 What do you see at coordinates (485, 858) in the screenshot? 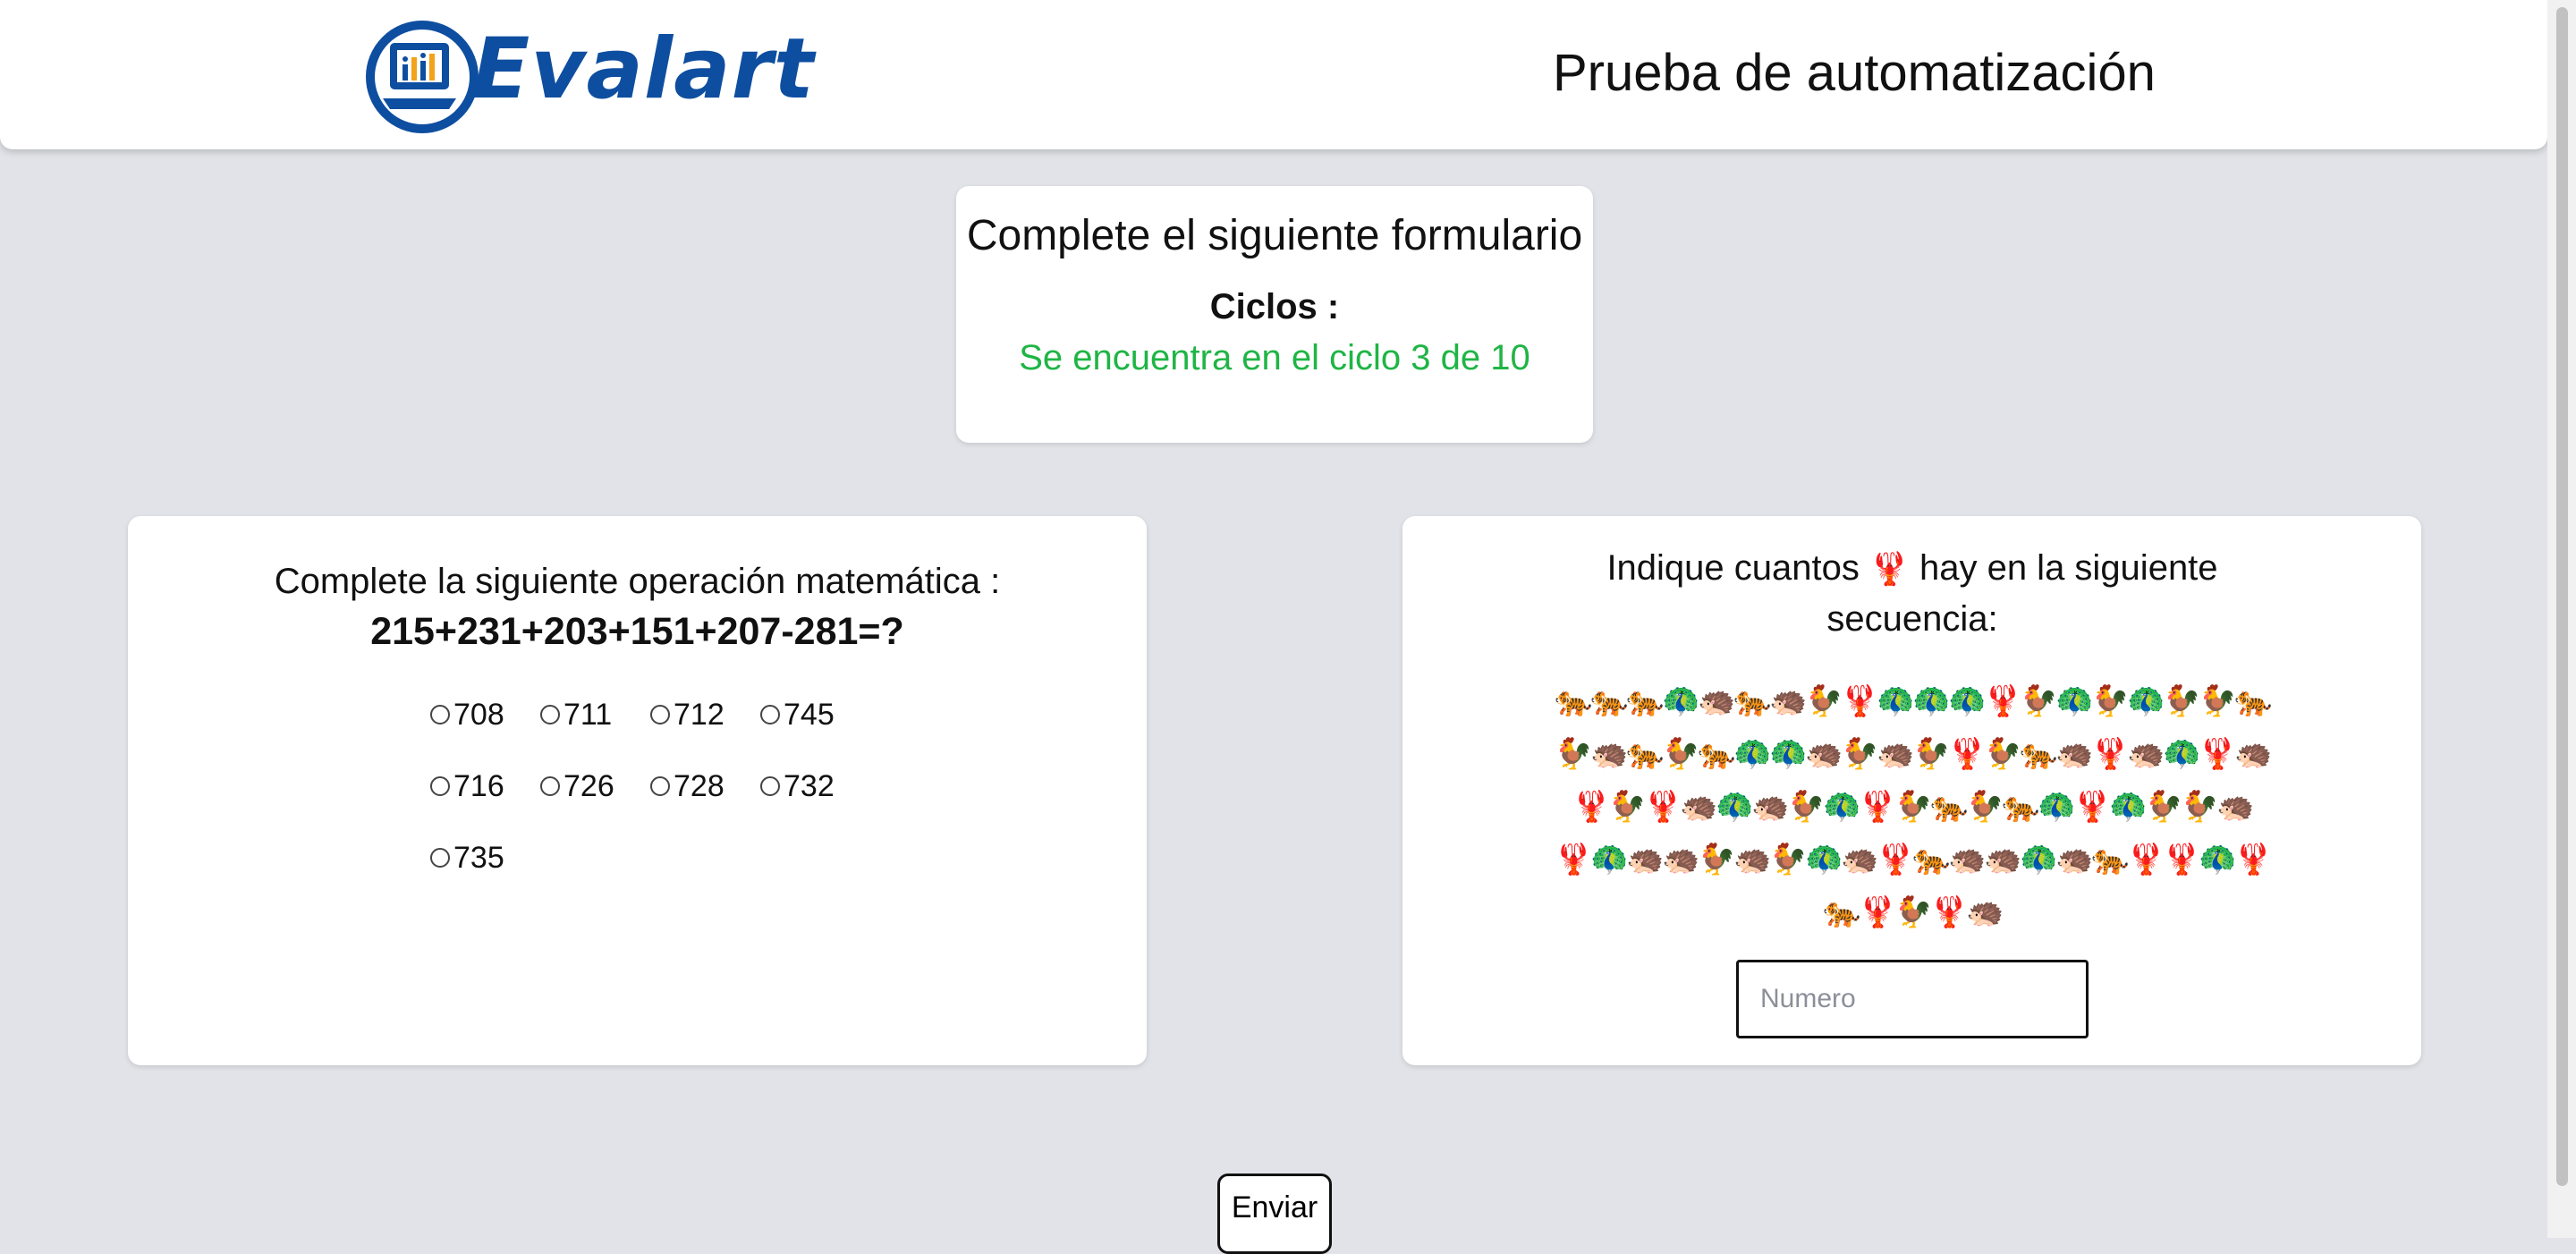
I see `option-735: 735` at bounding box center [485, 858].